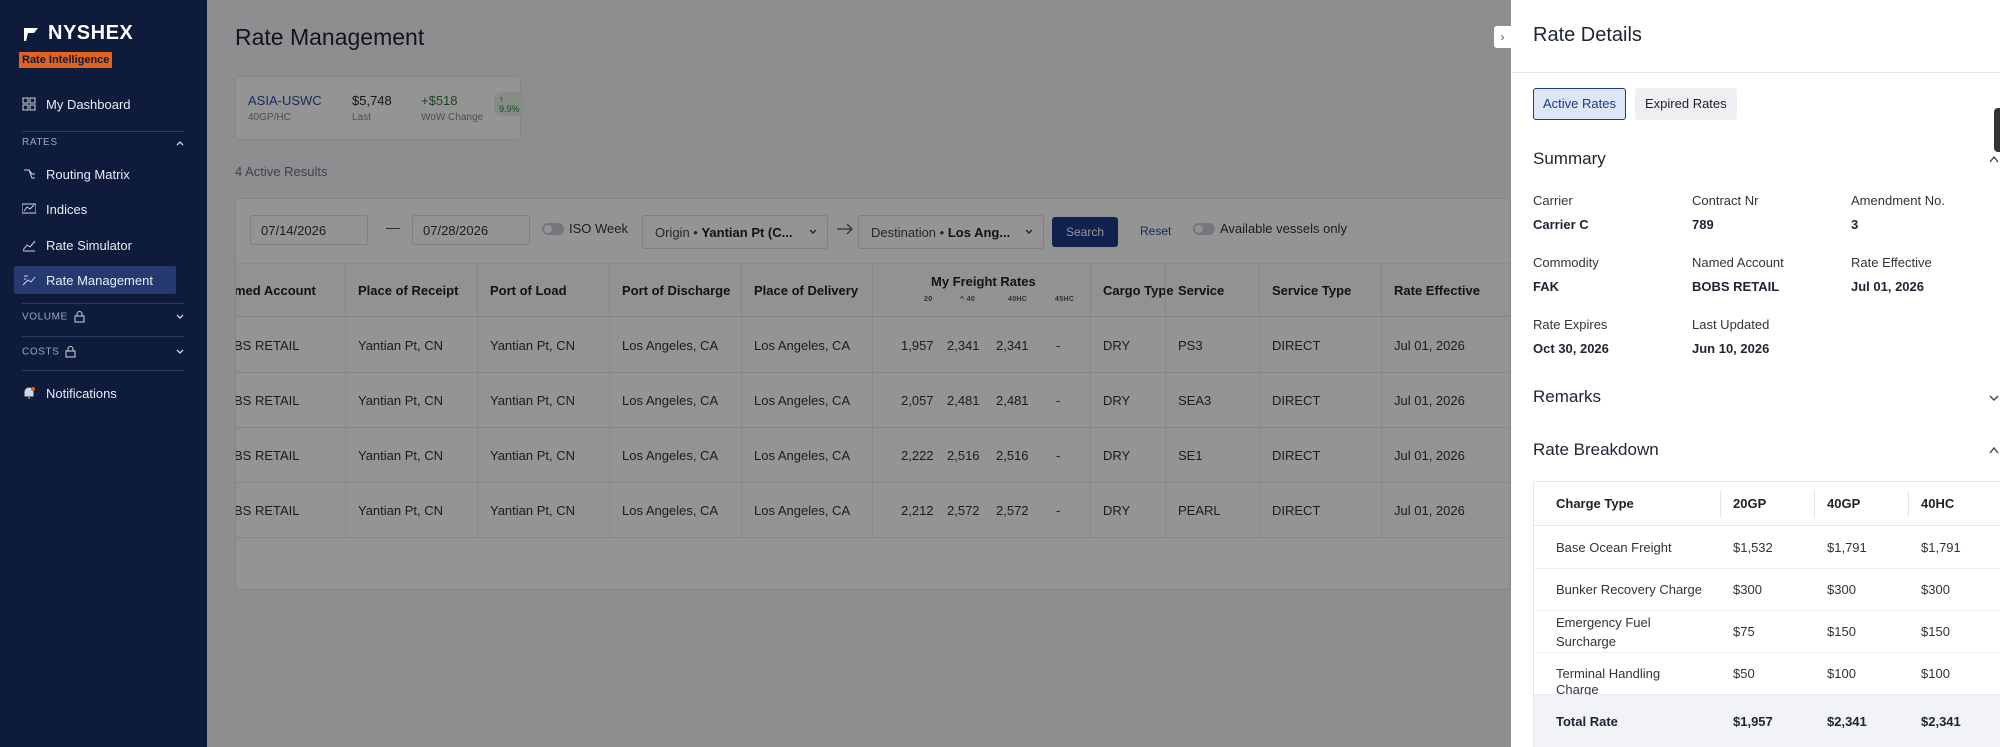 The image size is (2000, 747). What do you see at coordinates (1747, 589) in the screenshot?
I see `cell-20gp: $300` at bounding box center [1747, 589].